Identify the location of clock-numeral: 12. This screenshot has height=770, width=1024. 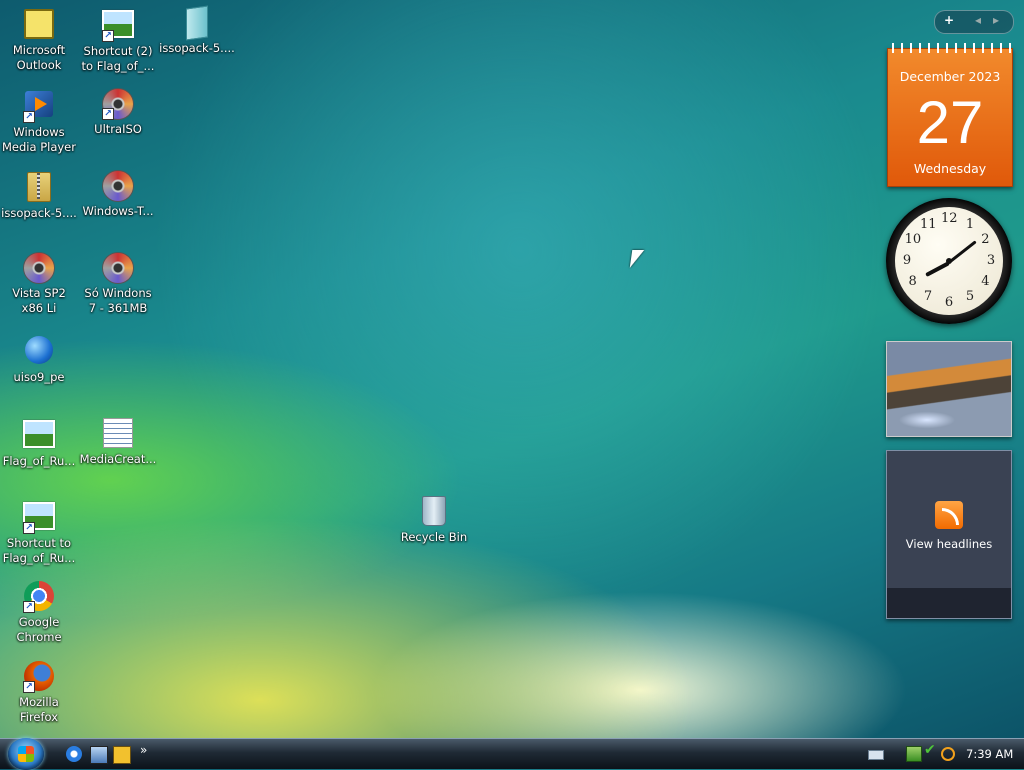
(949, 218).